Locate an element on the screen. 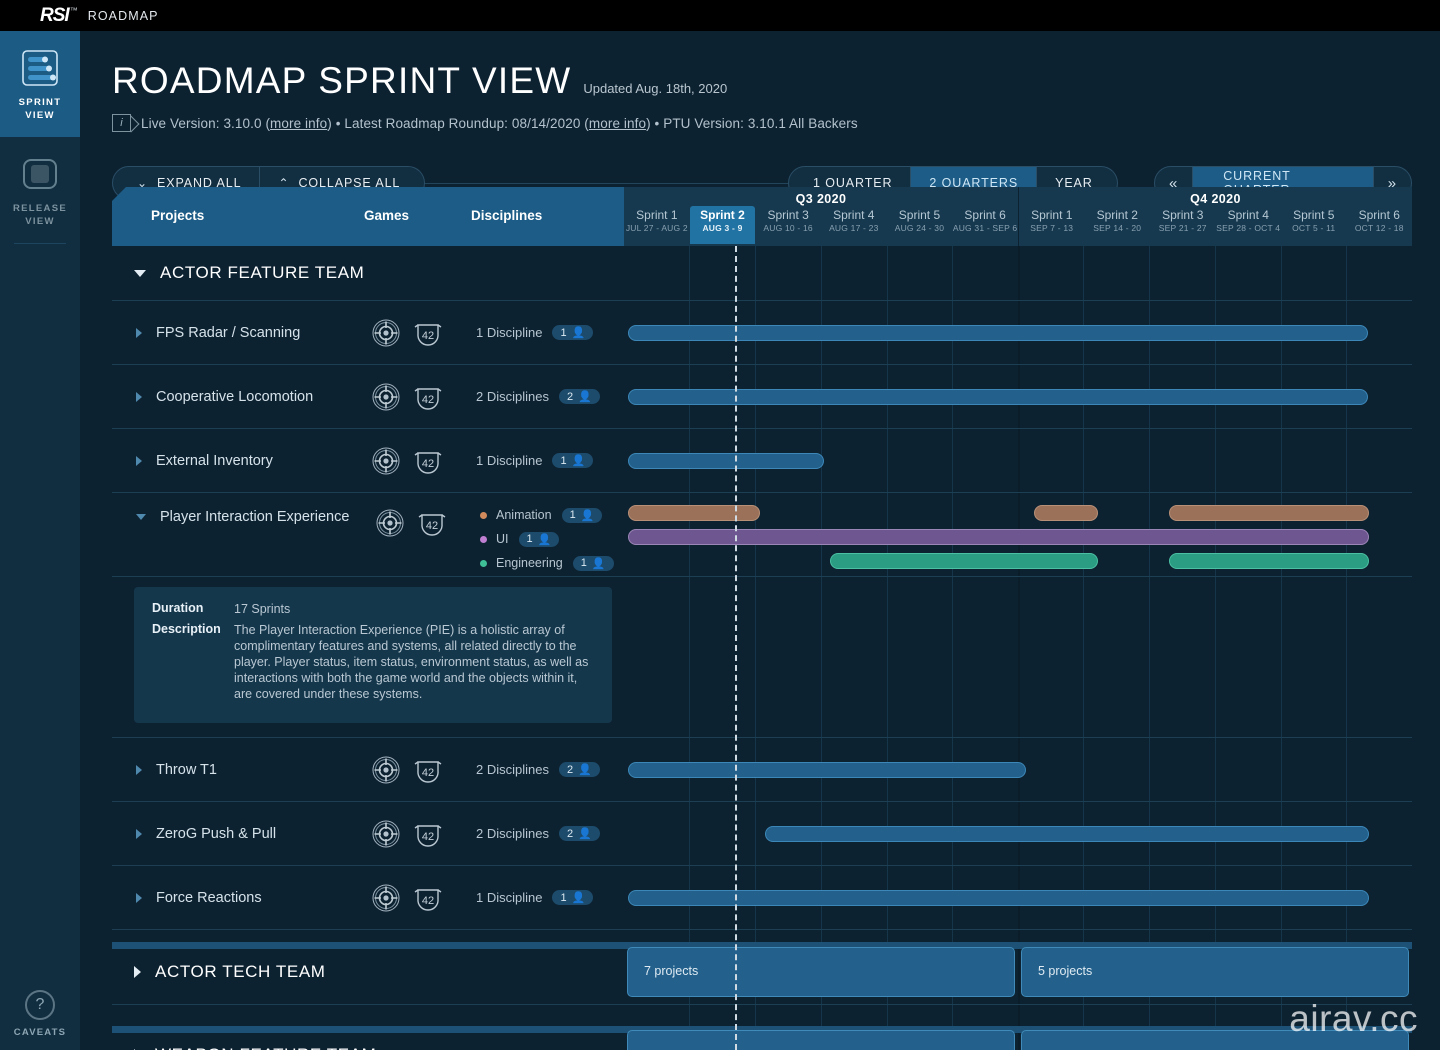 The image size is (1440, 1050). project-row-throw-t1: Throw T1 42 2 Disciplines 2 👤 is located at coordinates (762, 770).